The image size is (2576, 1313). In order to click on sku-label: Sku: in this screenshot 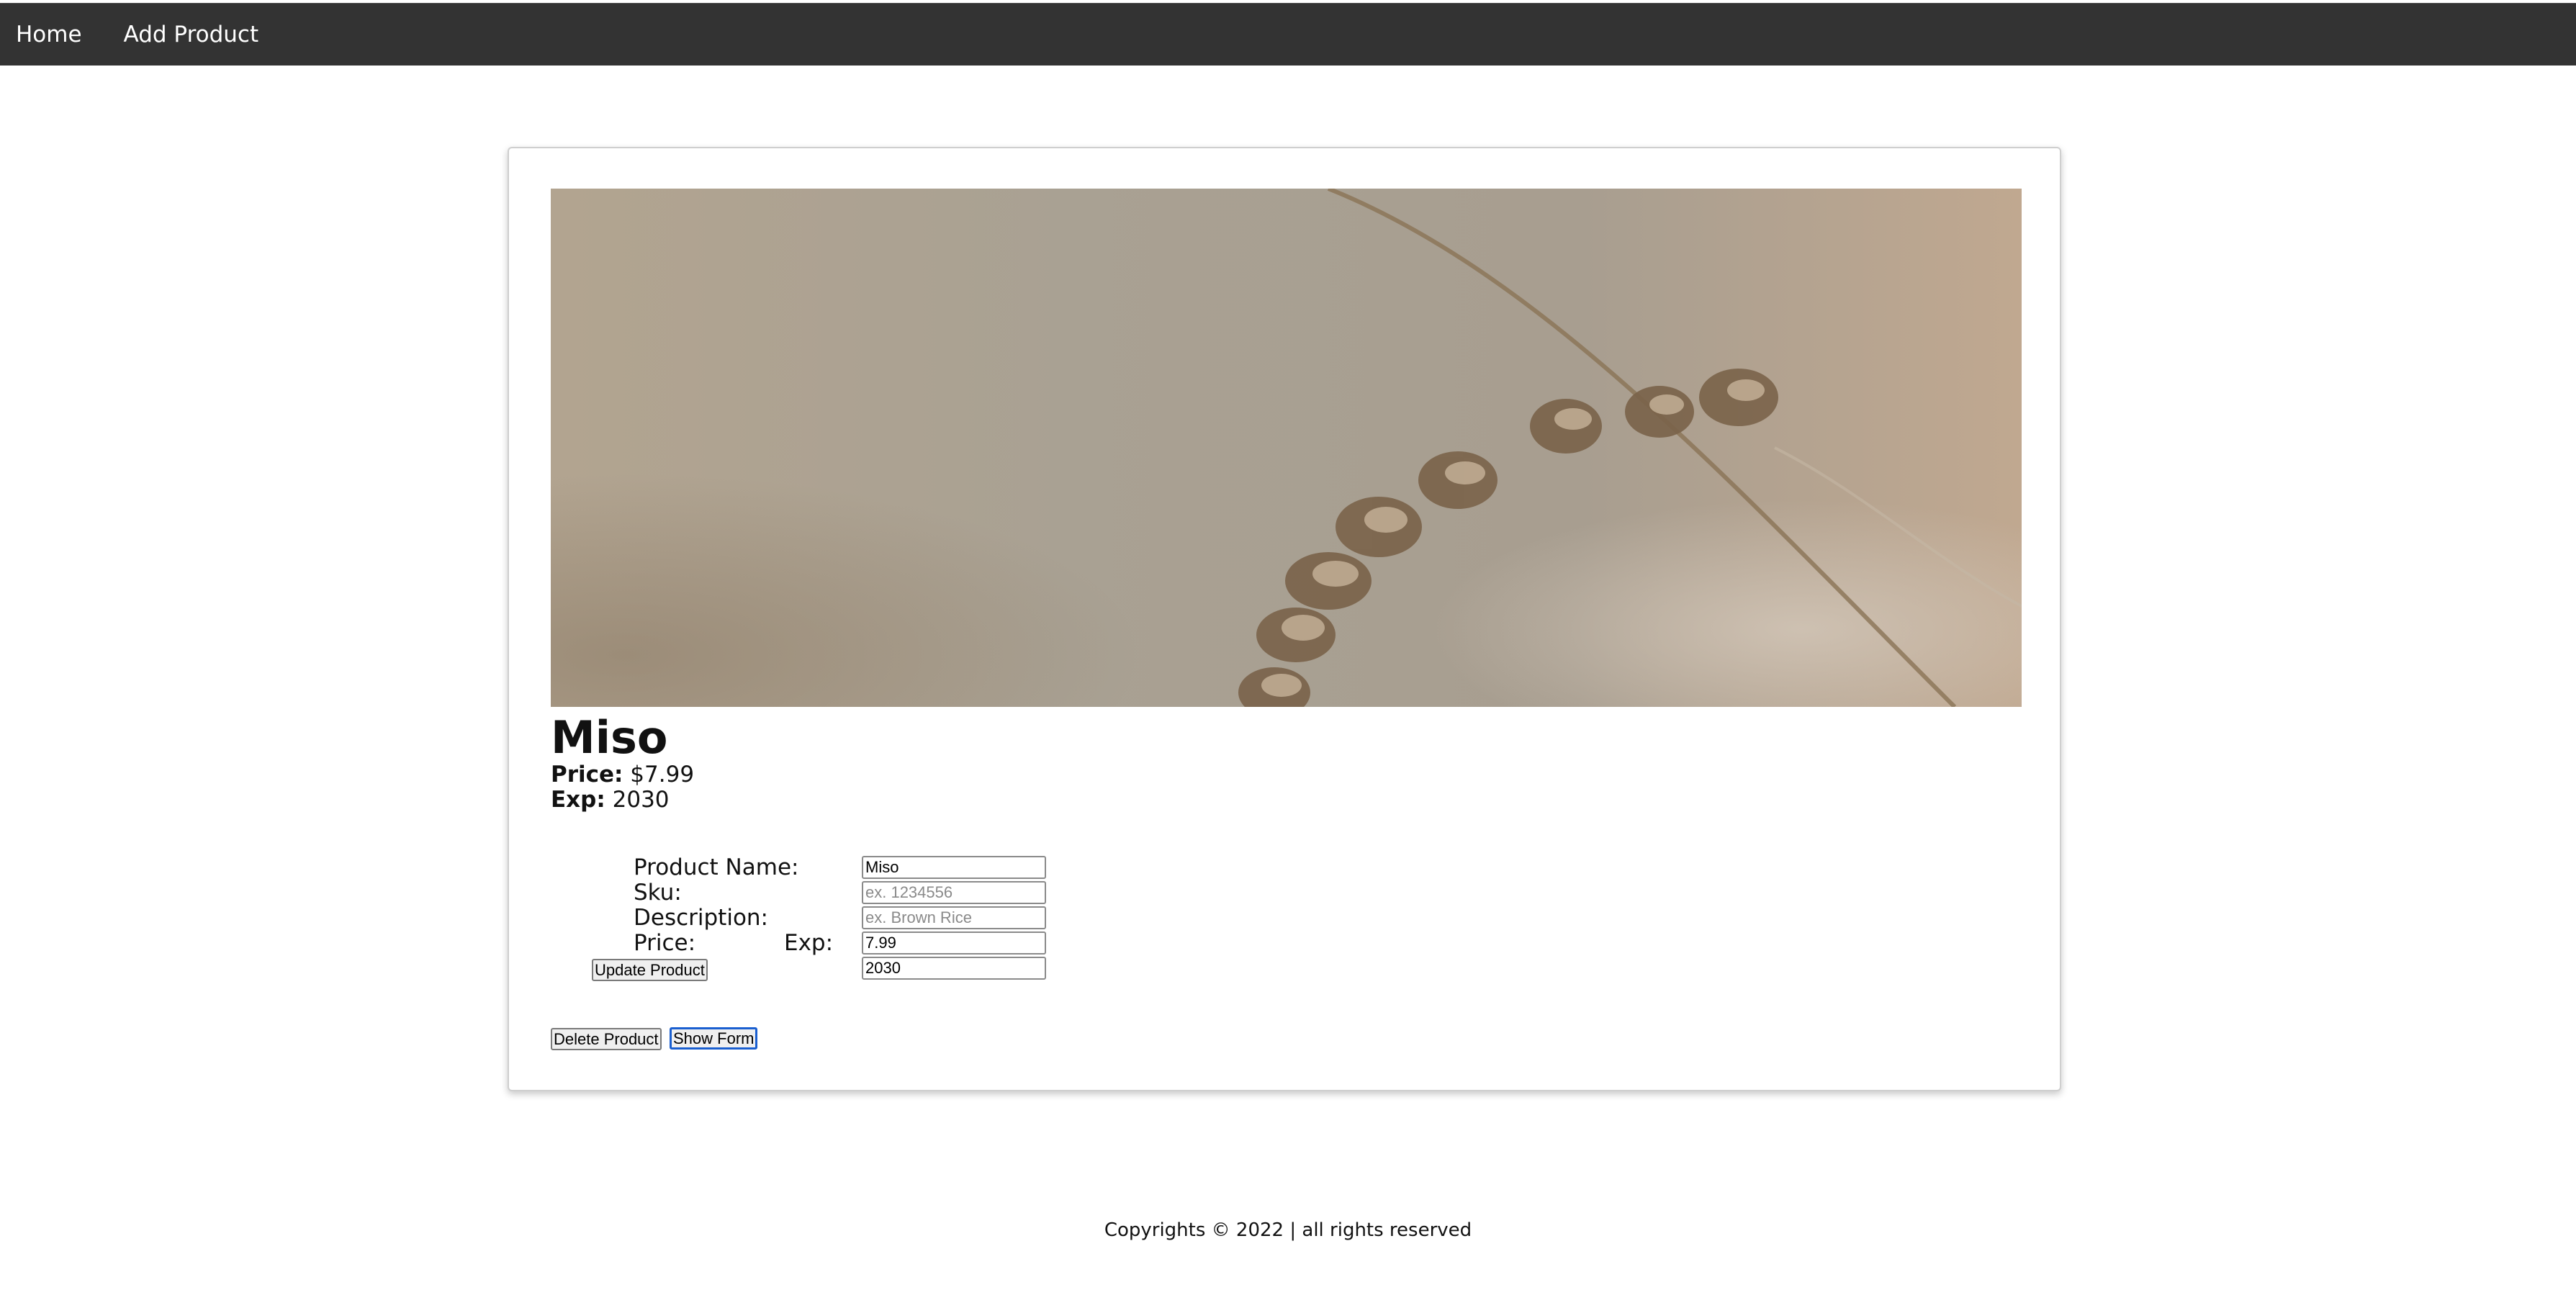, I will do `click(658, 893)`.